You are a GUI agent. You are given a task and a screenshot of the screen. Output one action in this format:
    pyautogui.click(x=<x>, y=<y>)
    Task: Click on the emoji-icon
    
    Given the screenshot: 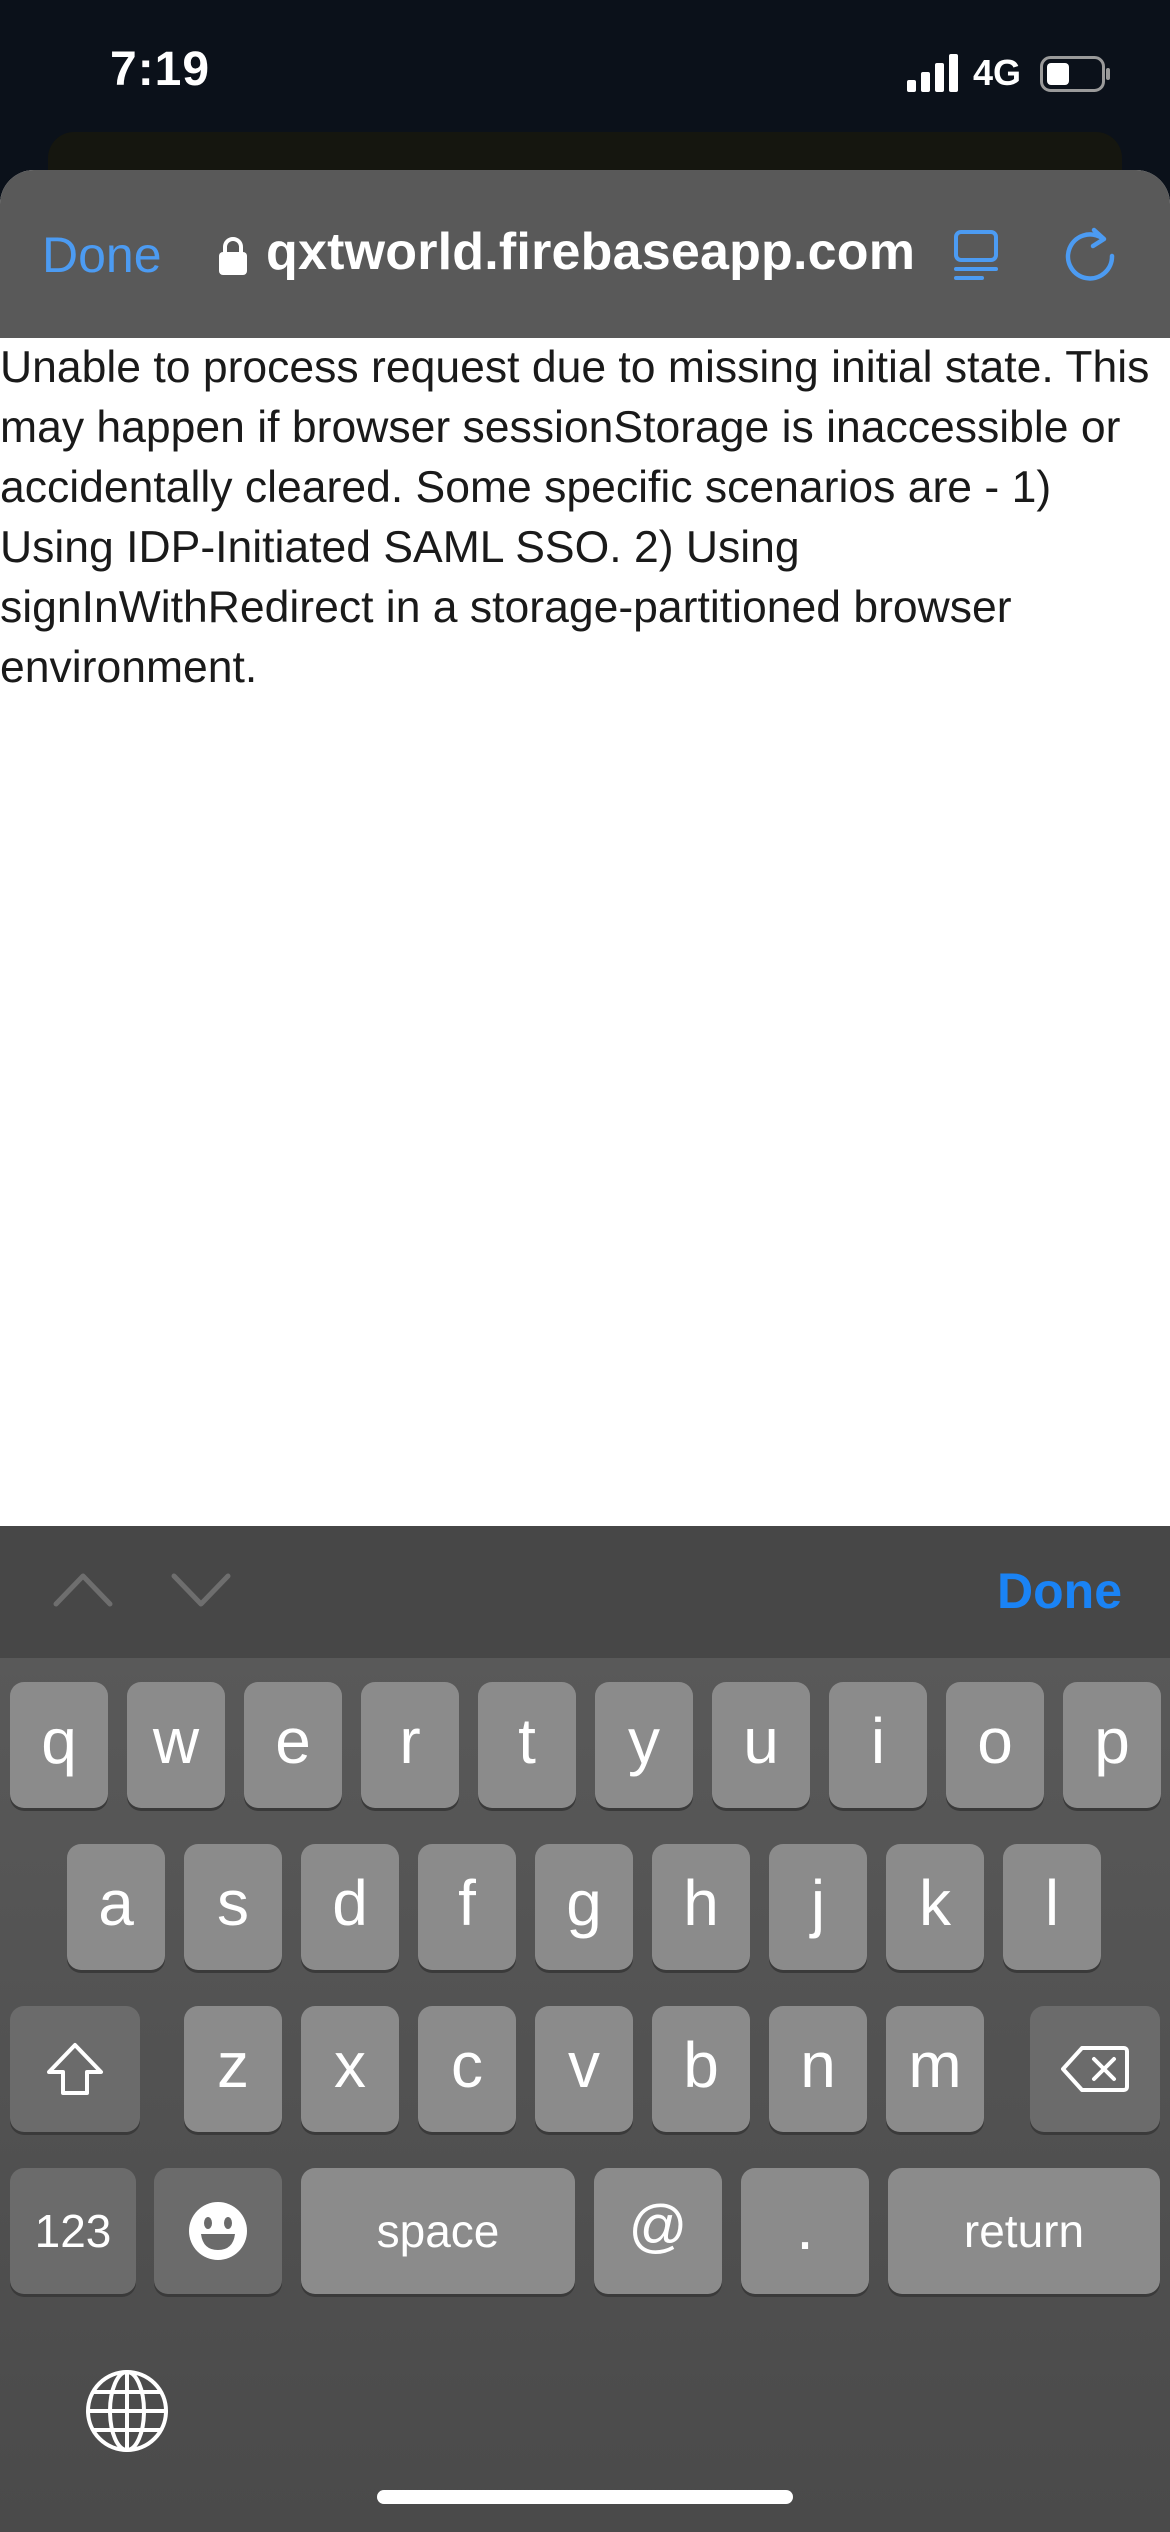 What is the action you would take?
    pyautogui.click(x=218, y=2231)
    